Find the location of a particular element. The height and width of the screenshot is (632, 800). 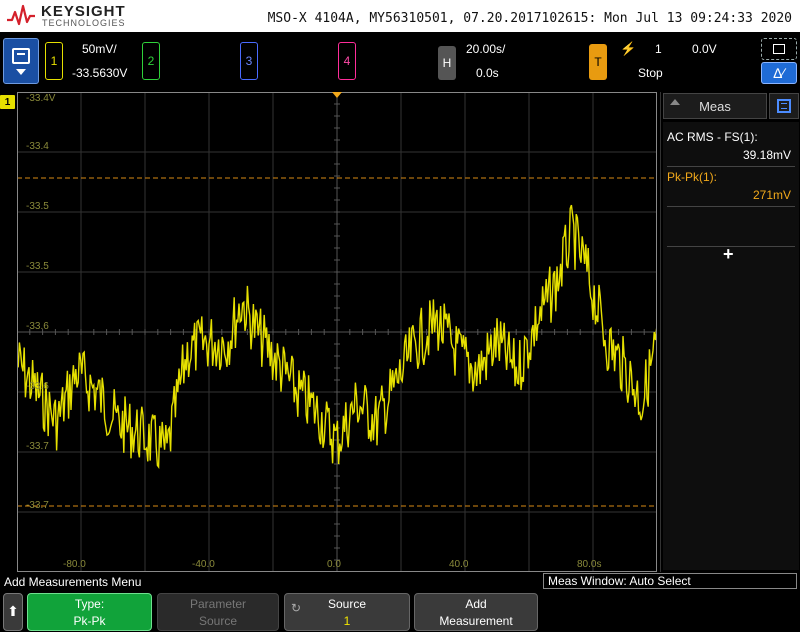

source-softkey-value: 1 is located at coordinates (347, 621).